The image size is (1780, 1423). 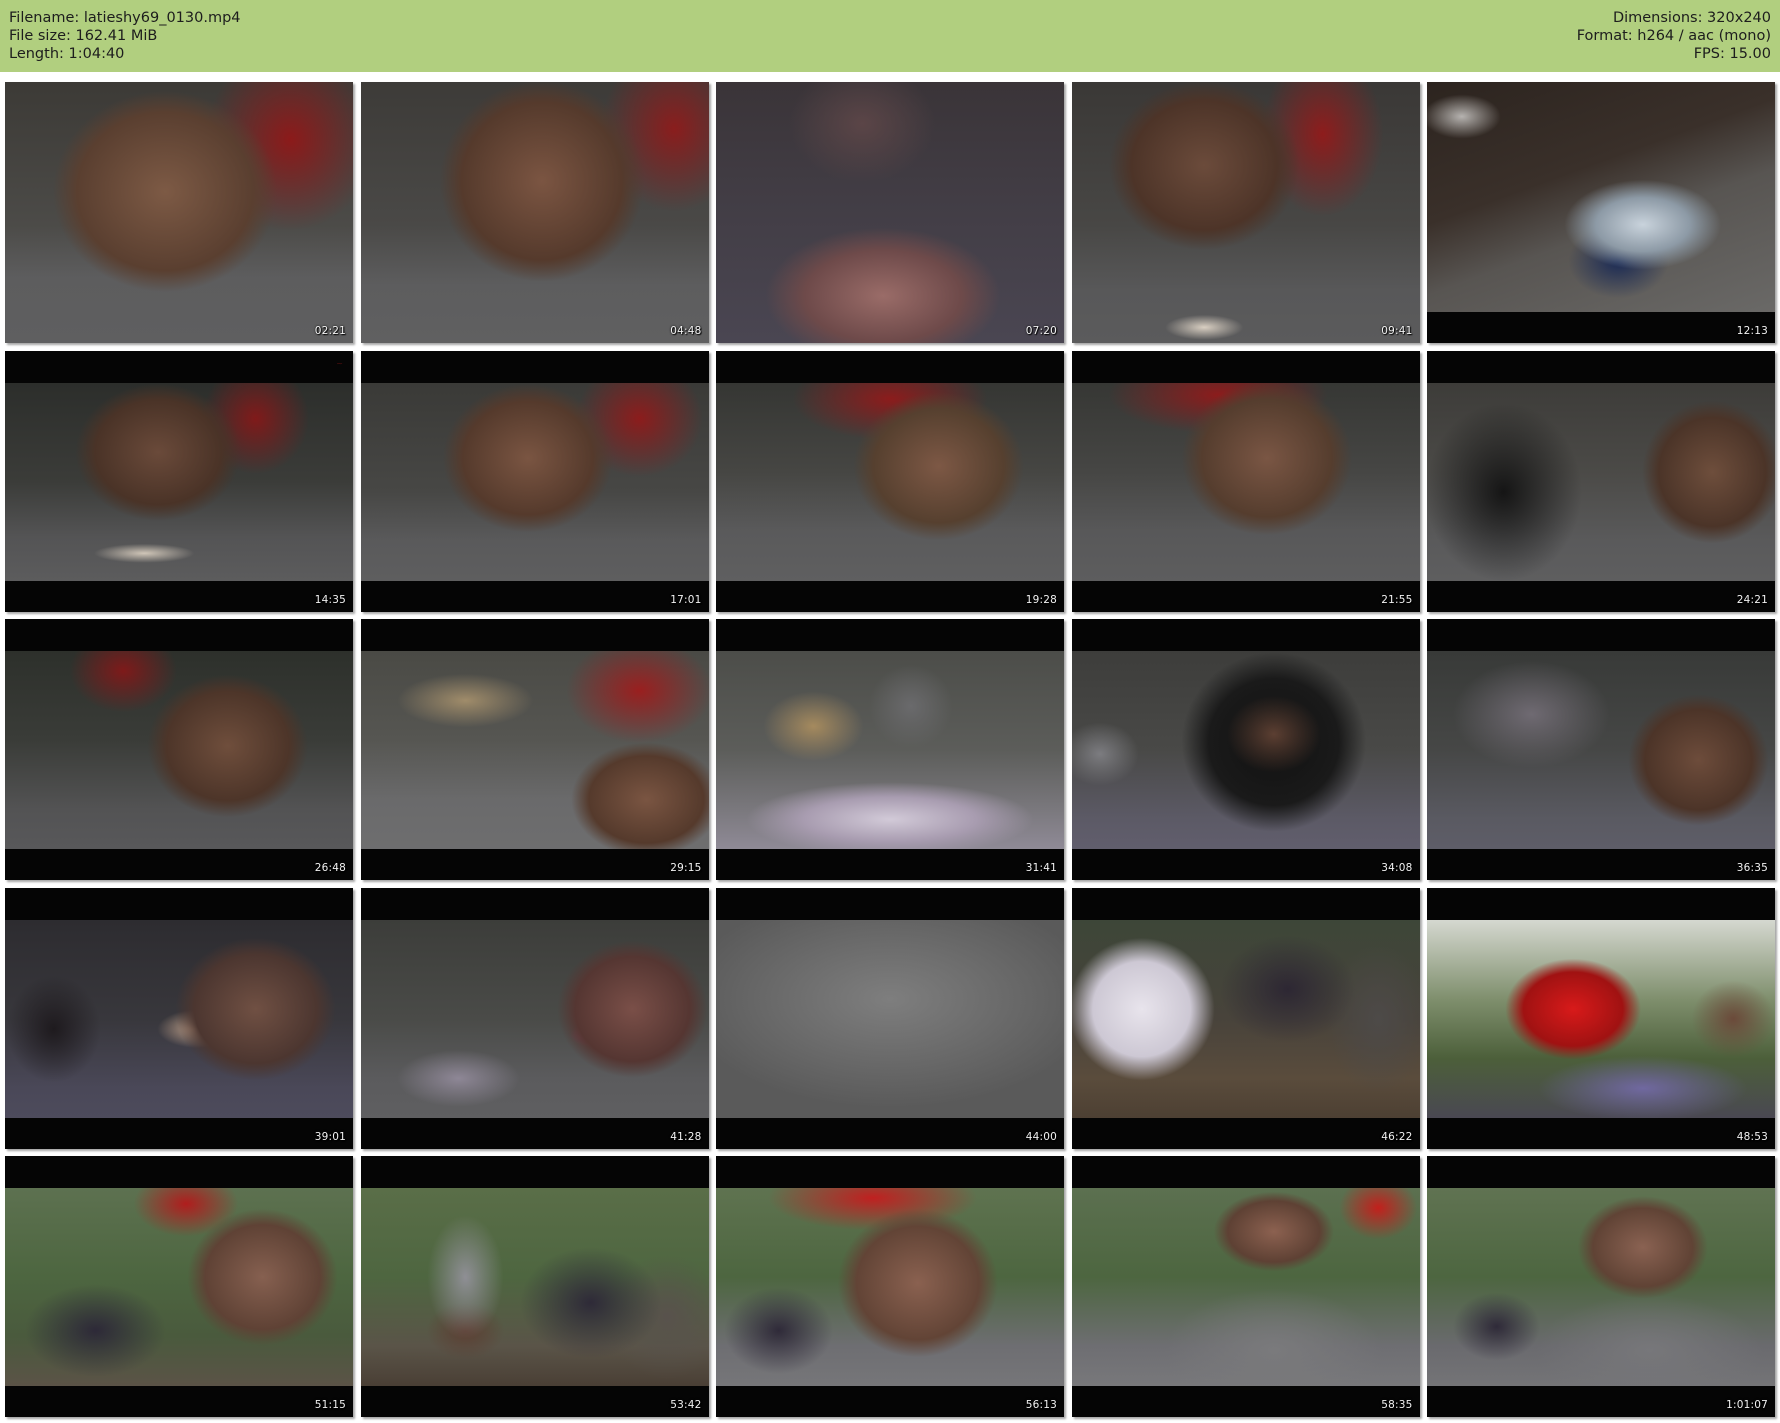 What do you see at coordinates (1732, 54) in the screenshot?
I see `fps-label: FPS: 15.00` at bounding box center [1732, 54].